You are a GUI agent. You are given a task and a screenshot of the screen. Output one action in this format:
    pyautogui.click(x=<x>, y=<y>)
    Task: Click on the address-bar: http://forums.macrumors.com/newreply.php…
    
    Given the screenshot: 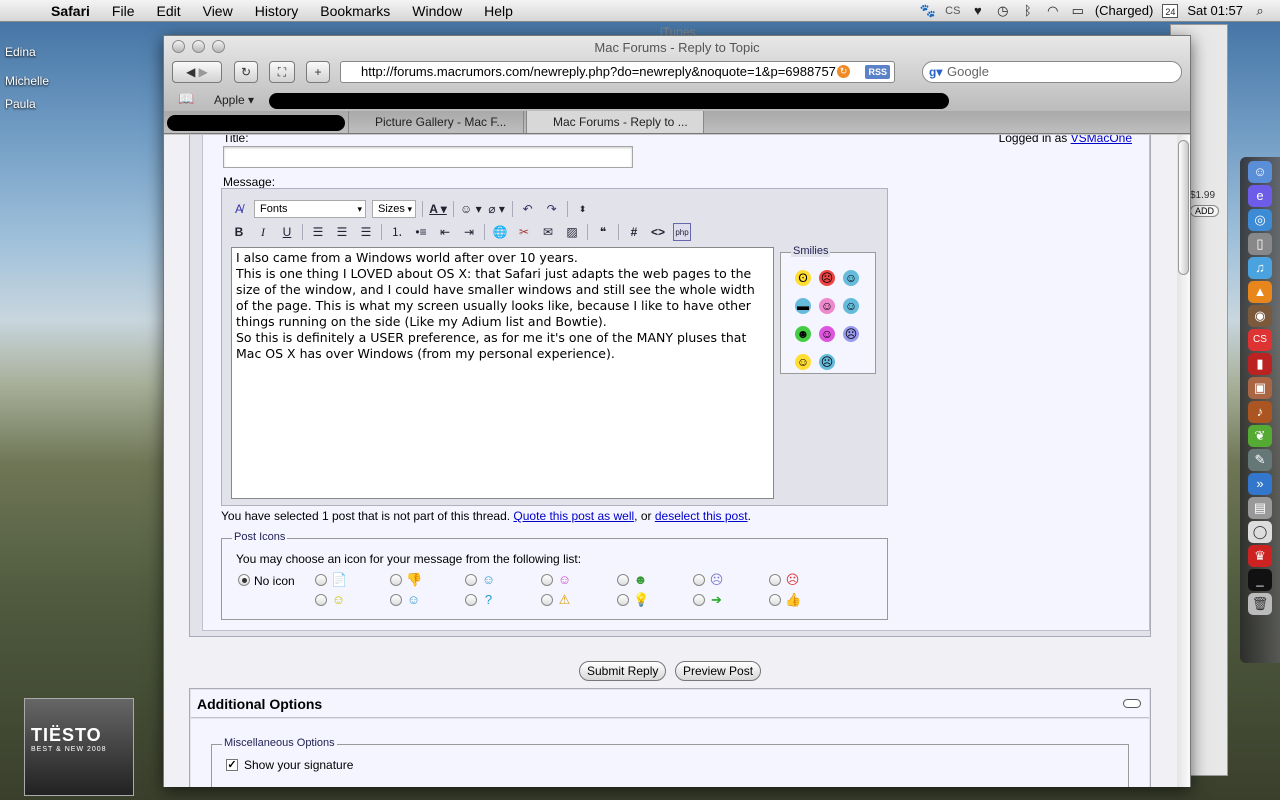 What is the action you would take?
    pyautogui.click(x=617, y=72)
    